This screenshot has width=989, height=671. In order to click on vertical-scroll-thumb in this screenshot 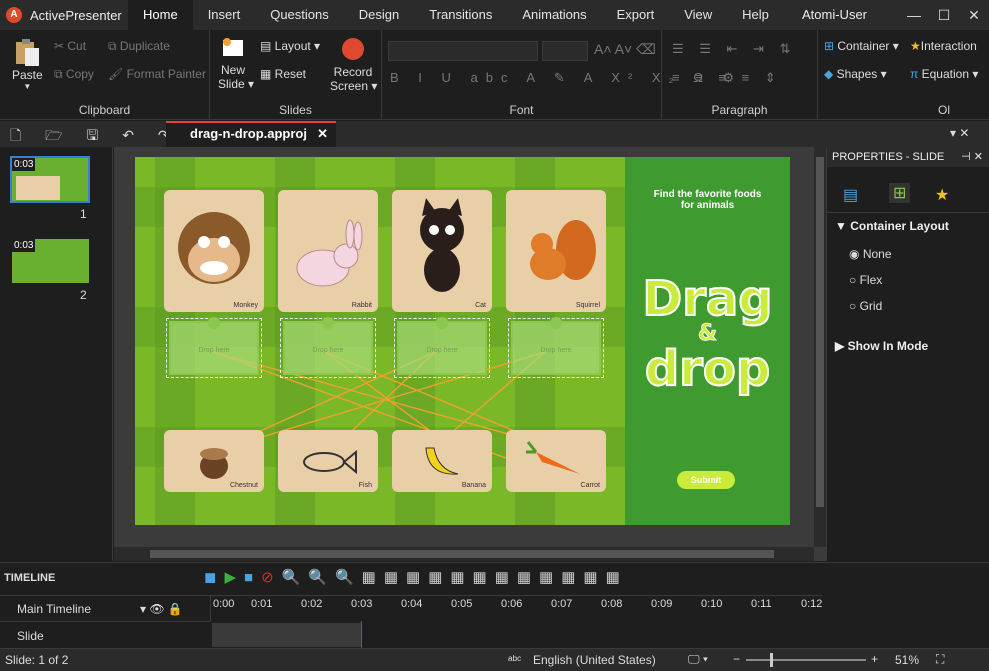, I will do `click(820, 332)`.